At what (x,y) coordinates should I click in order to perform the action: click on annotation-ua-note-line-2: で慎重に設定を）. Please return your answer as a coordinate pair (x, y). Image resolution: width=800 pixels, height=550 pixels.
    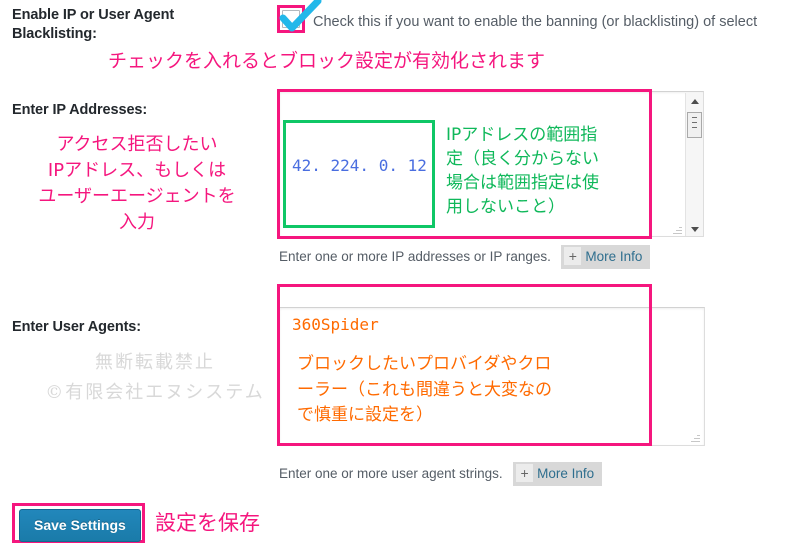
    Looking at the image, I should click on (365, 415).